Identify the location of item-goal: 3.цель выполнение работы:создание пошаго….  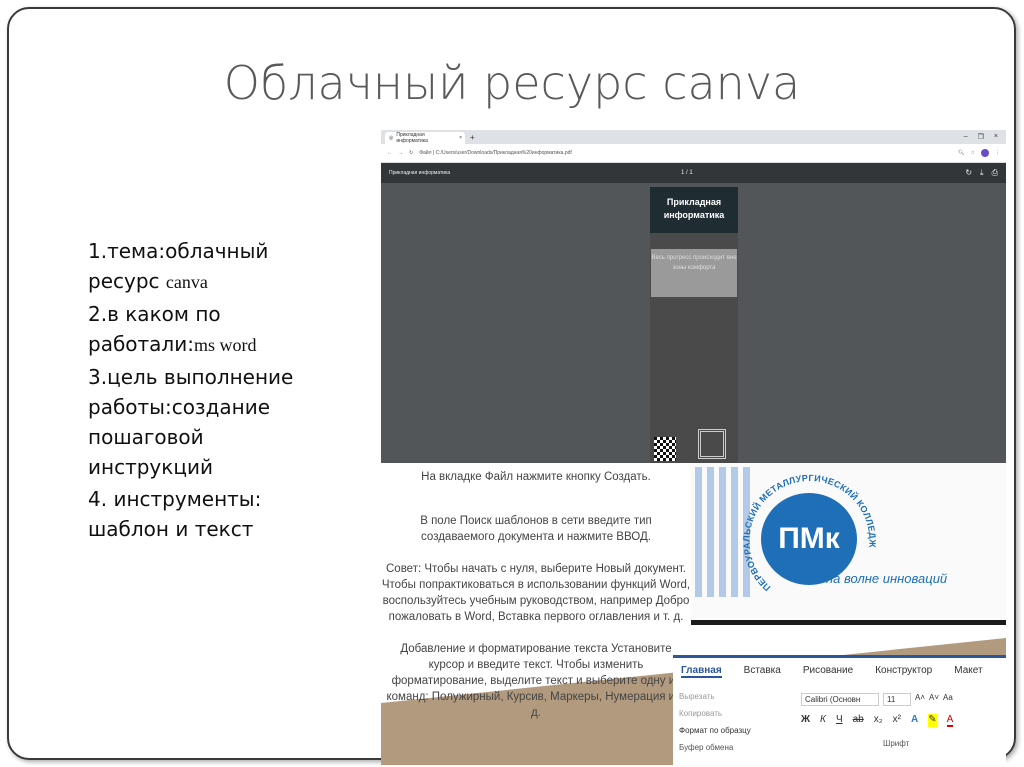
(191, 422).